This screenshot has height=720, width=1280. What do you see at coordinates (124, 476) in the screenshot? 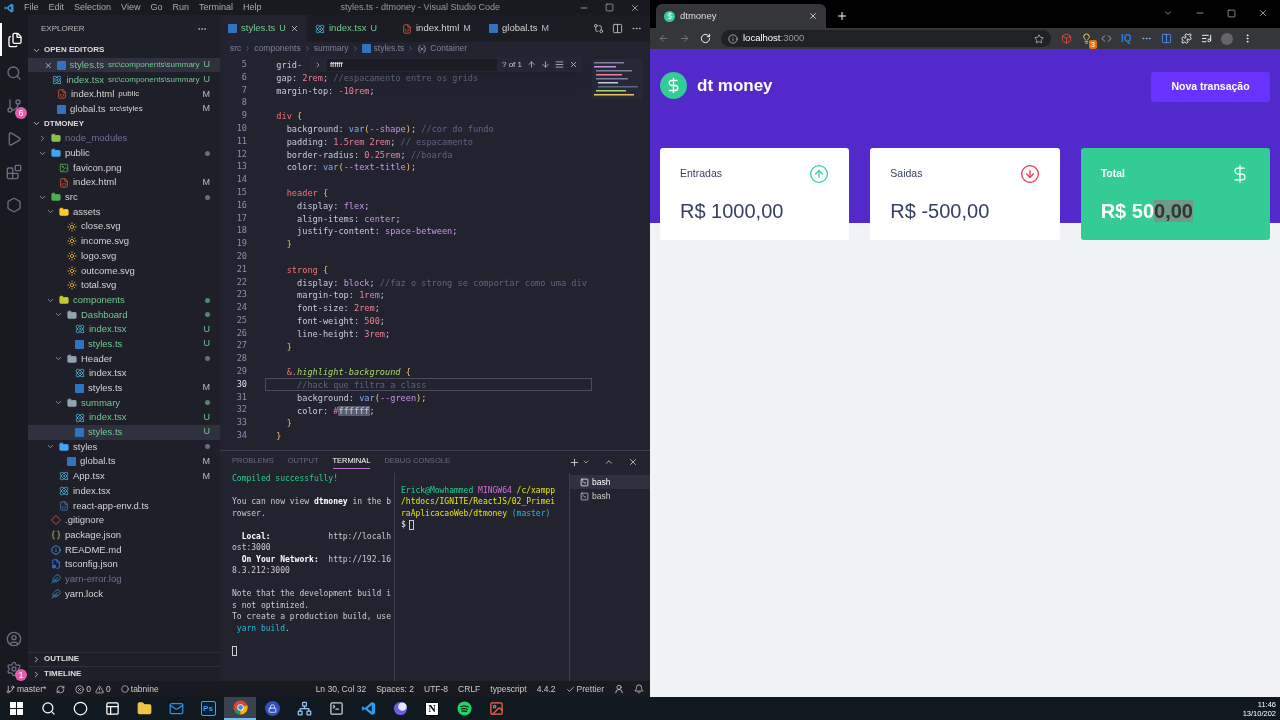
I see `tree-item: App.tsx M` at bounding box center [124, 476].